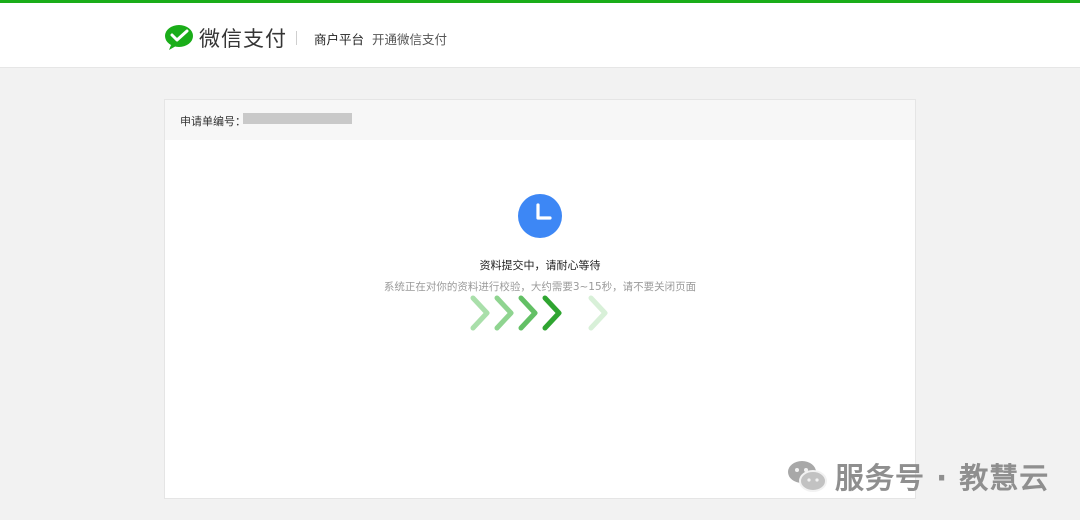 This screenshot has width=1080, height=520. Describe the element at coordinates (540, 265) in the screenshot. I see `status-title: 资料提交中，请耐心等待` at that location.